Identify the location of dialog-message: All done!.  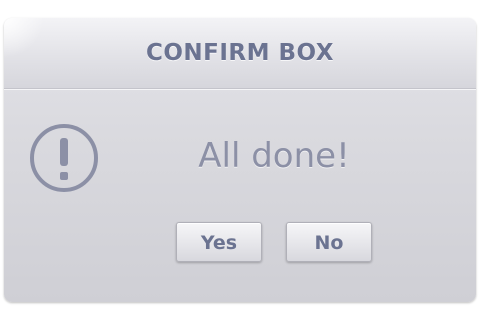
(274, 156).